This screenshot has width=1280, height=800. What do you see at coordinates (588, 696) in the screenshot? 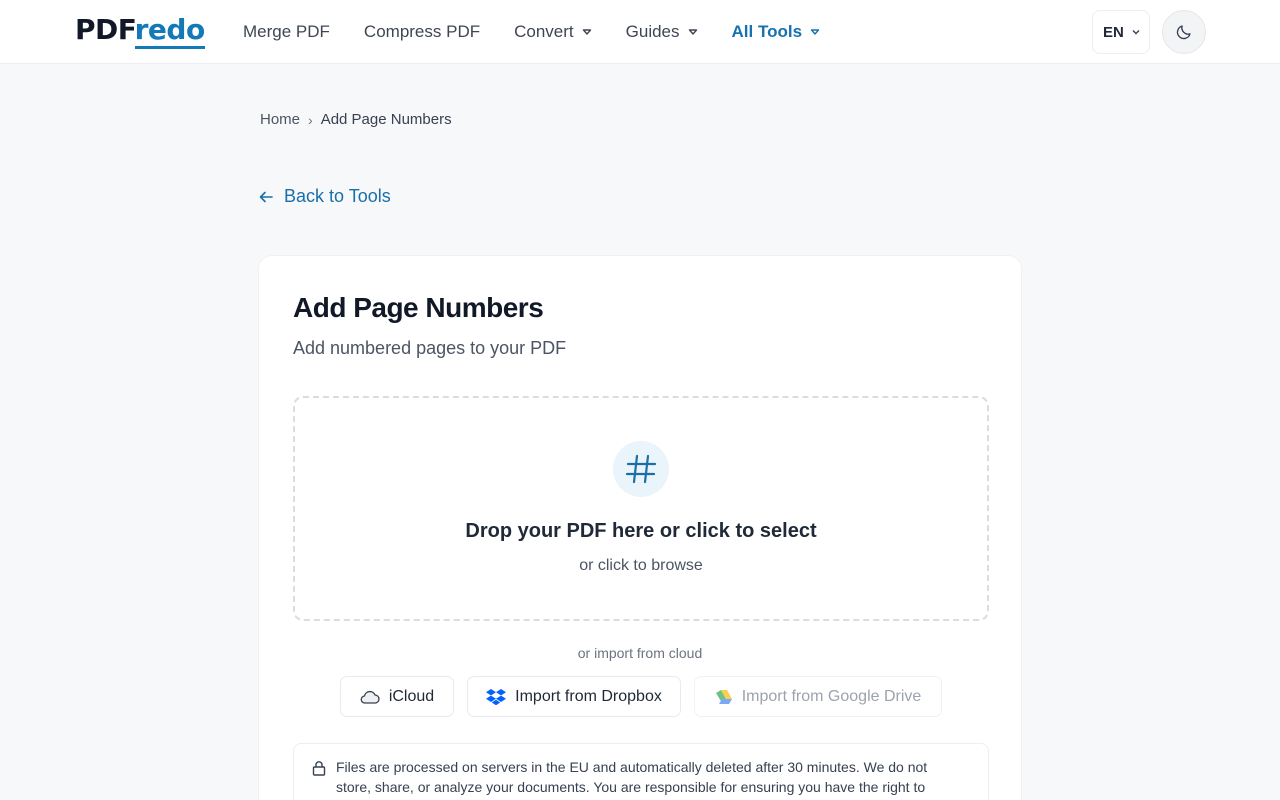
I see `import-dropbox-label: Import from Dropbox` at bounding box center [588, 696].